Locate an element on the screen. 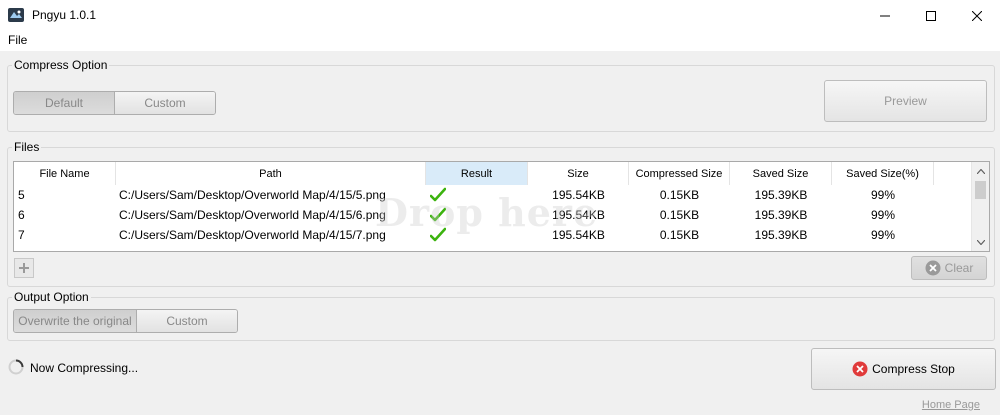 This screenshot has height=415, width=1000. maximize-icon is located at coordinates (931, 15).